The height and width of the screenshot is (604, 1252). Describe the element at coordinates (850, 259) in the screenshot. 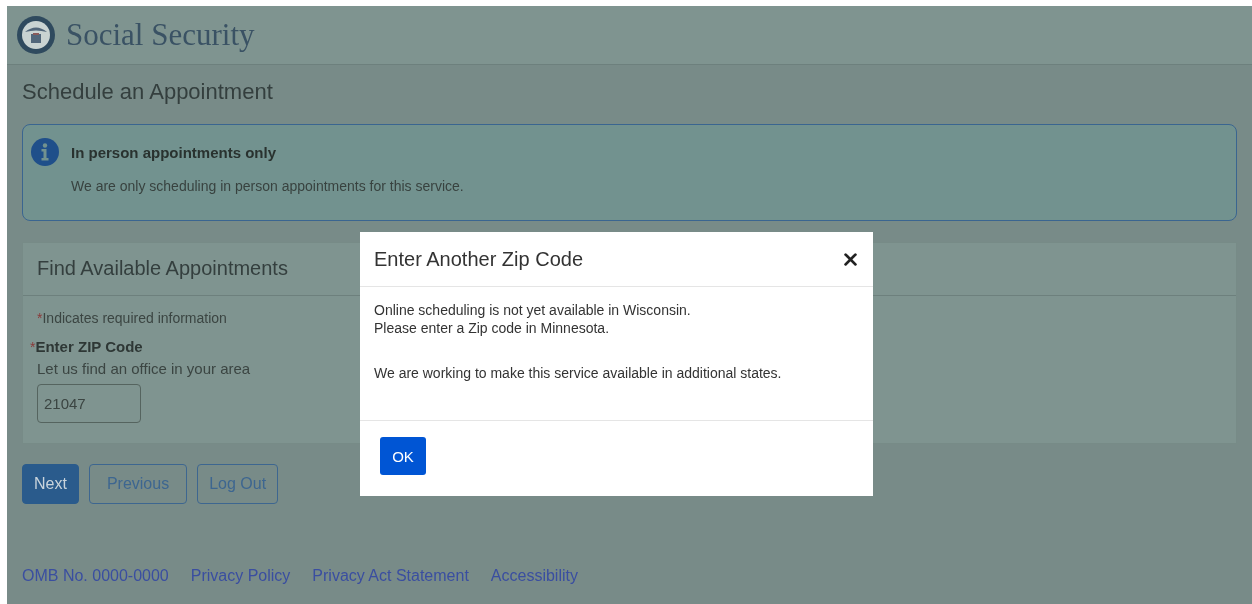

I see `close-button` at that location.